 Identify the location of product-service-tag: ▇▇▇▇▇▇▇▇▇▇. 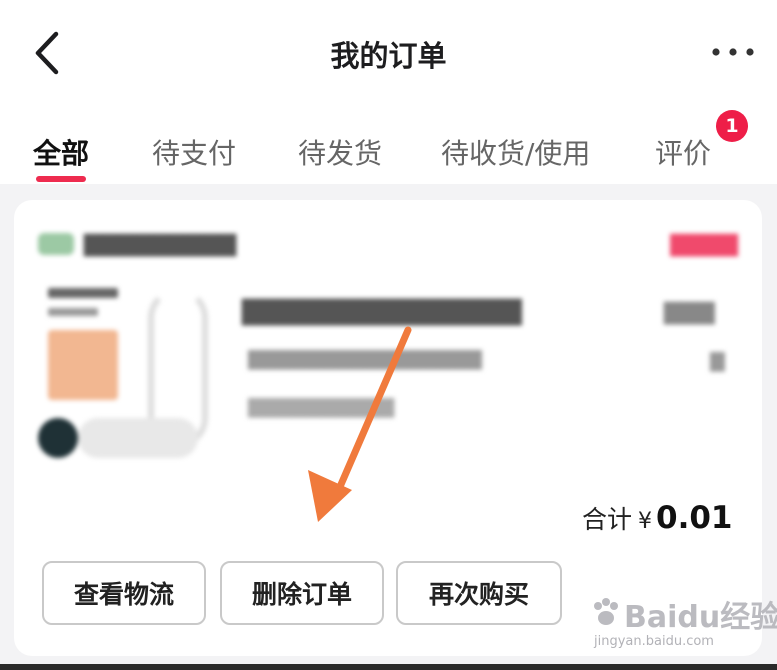
(321, 407).